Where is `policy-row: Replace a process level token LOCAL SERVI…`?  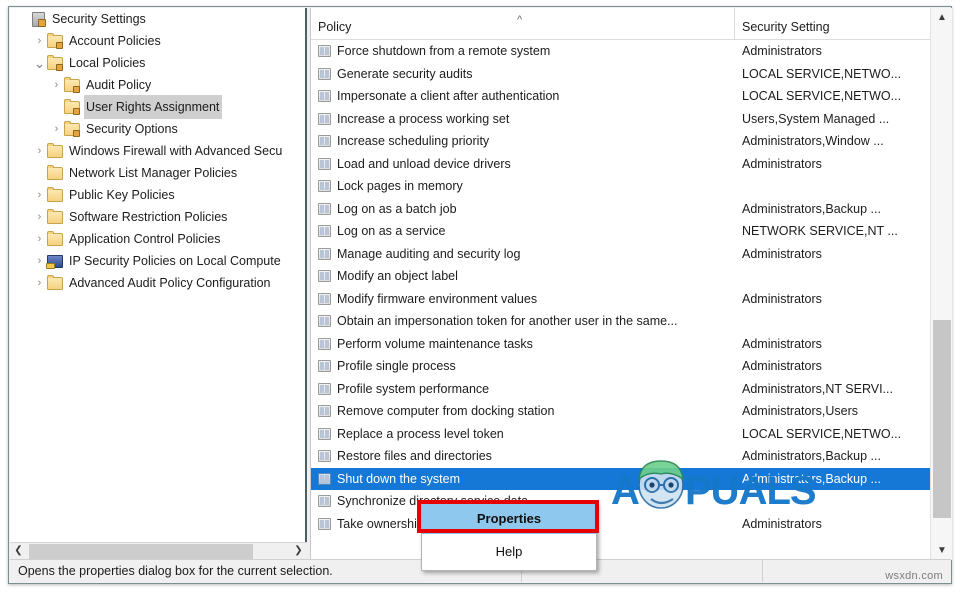
policy-row: Replace a process level token LOCAL SERVI… is located at coordinates (621, 434).